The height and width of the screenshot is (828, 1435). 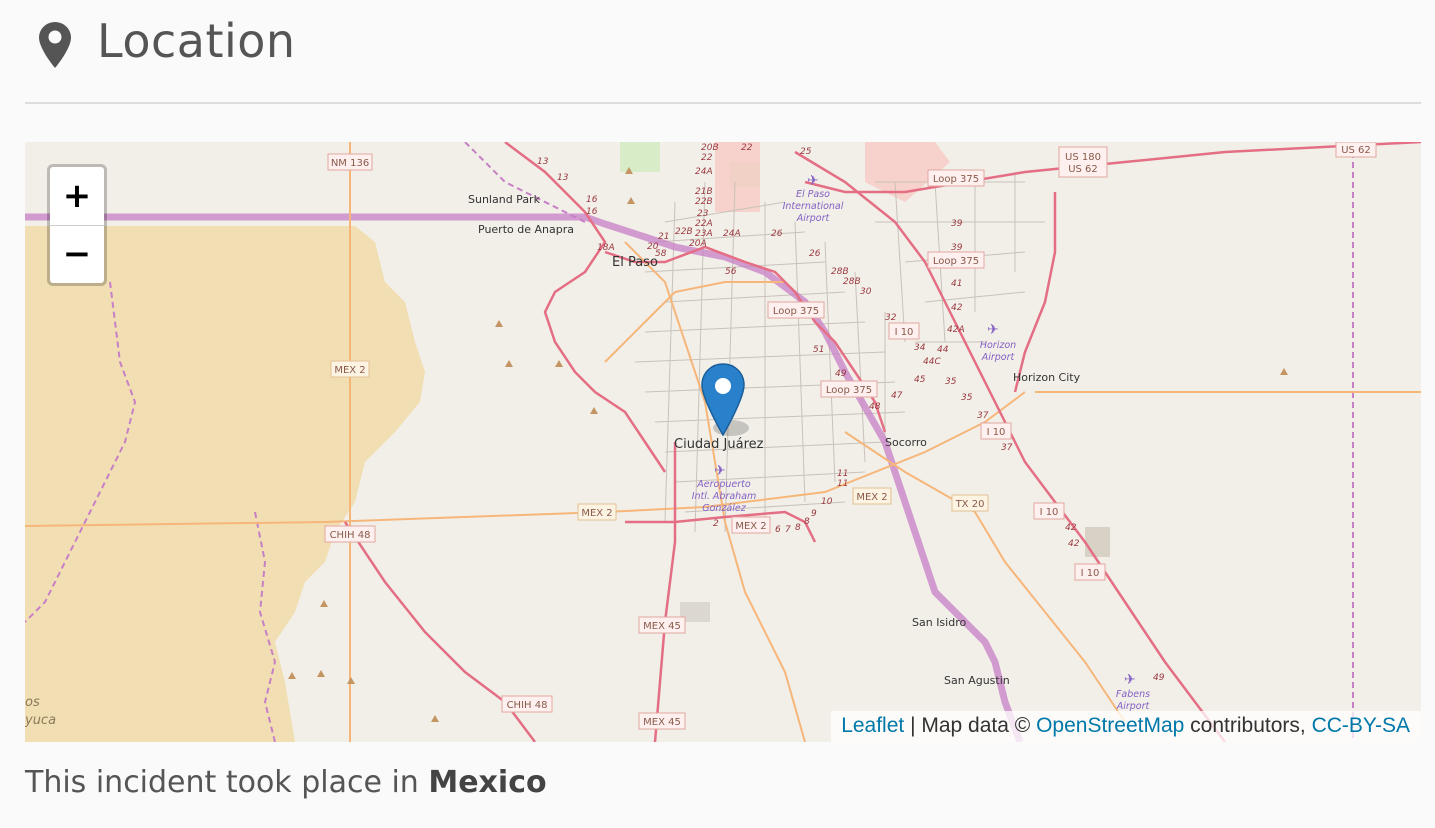 I want to click on caption-prefix: This incident took place in, so click(x=227, y=782).